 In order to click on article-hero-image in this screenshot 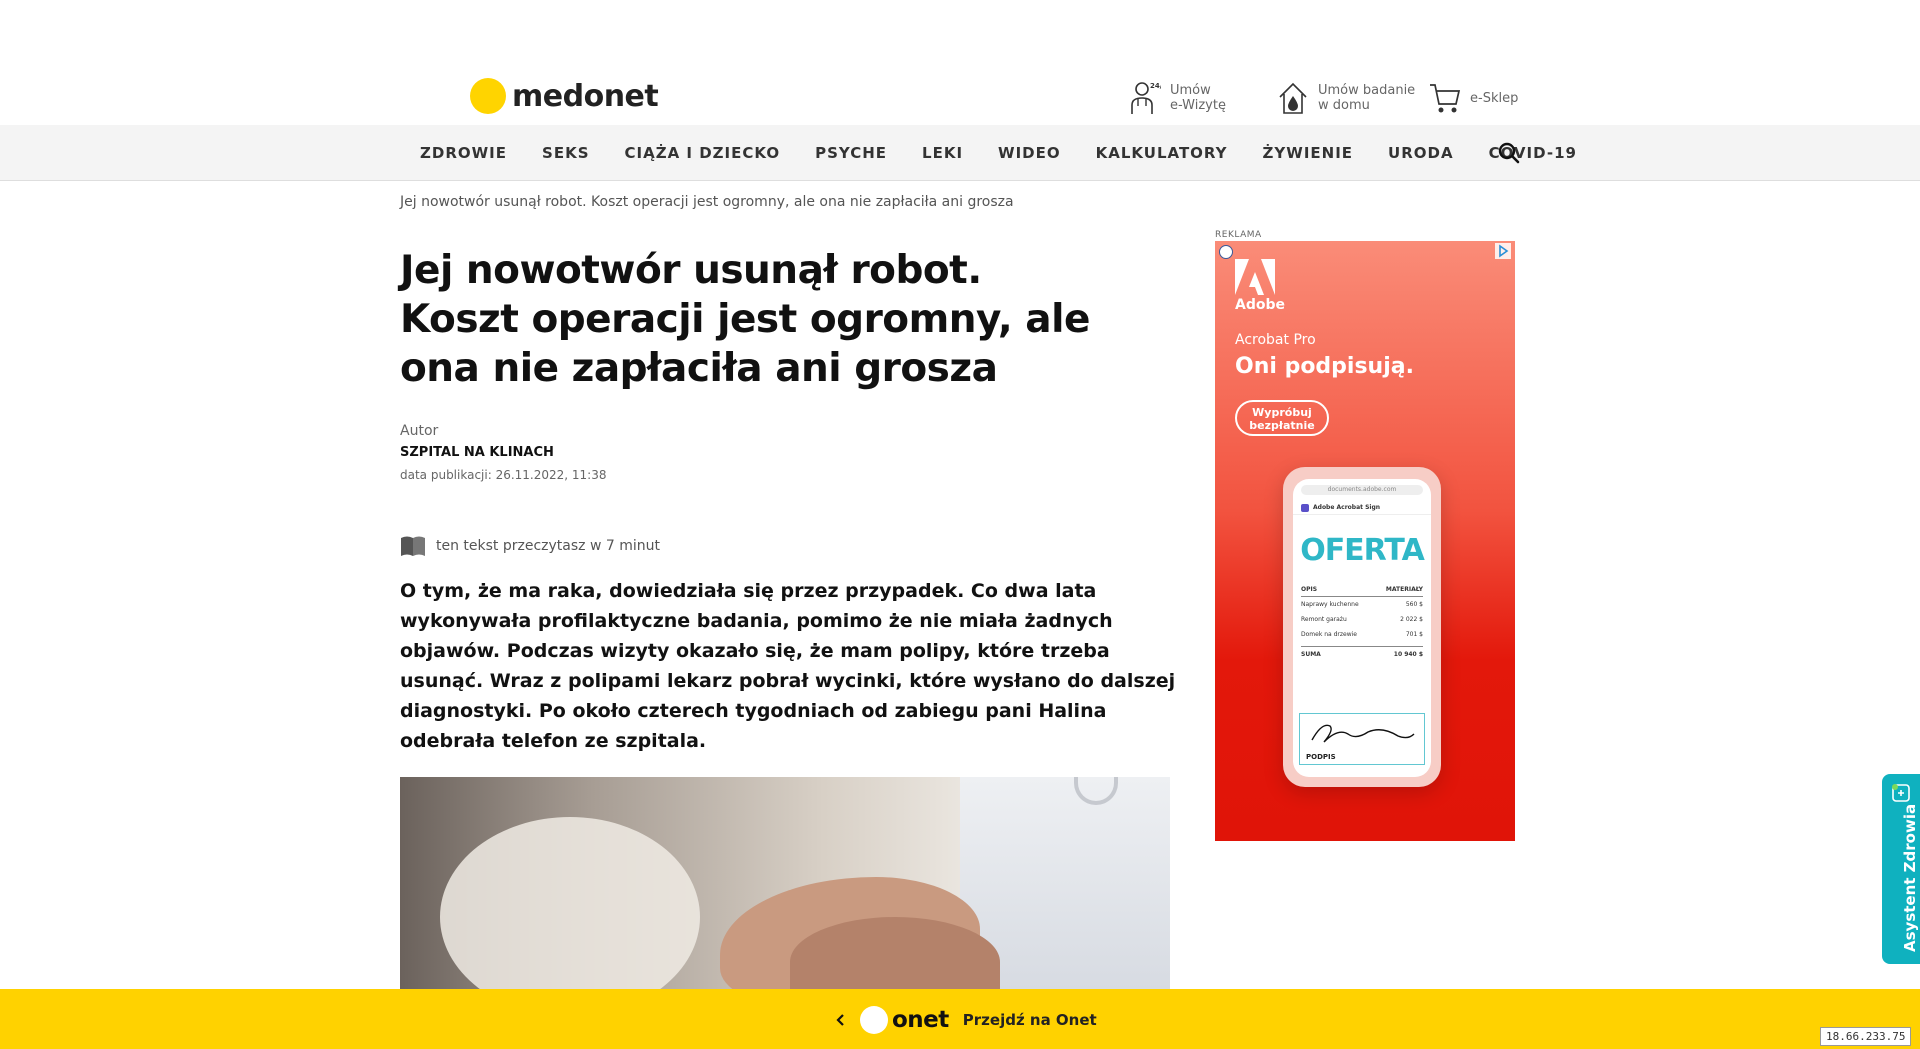, I will do `click(785, 883)`.